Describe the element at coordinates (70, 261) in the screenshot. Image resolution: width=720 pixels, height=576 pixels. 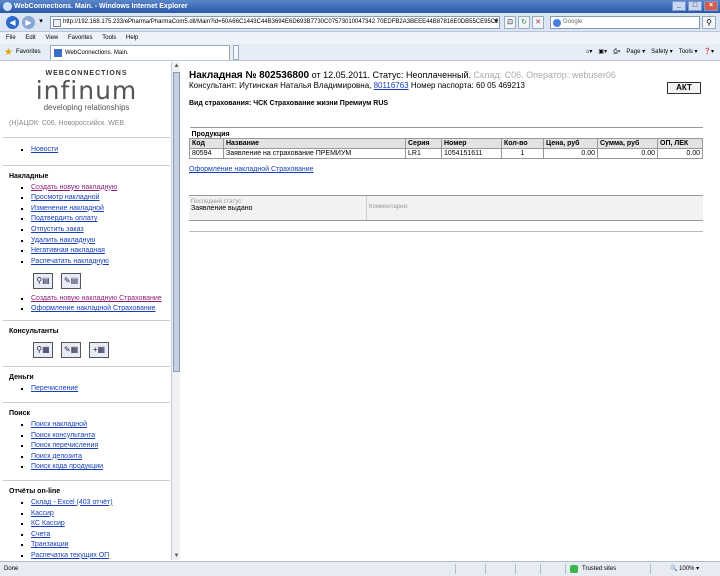
I see `print-invoice-link: Распечатать накладную` at that location.